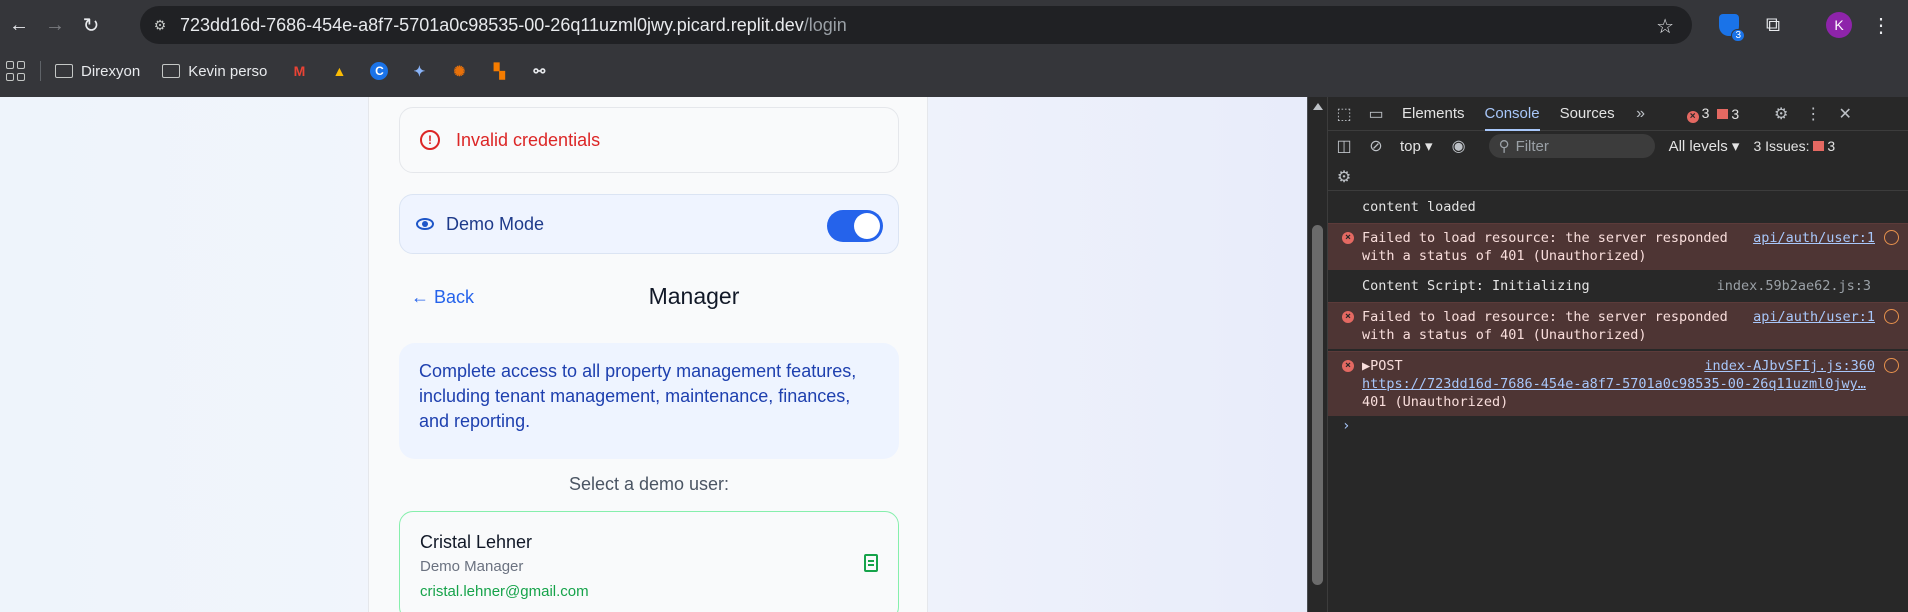  I want to click on demo-mode-row: Demo Mode, so click(649, 224).